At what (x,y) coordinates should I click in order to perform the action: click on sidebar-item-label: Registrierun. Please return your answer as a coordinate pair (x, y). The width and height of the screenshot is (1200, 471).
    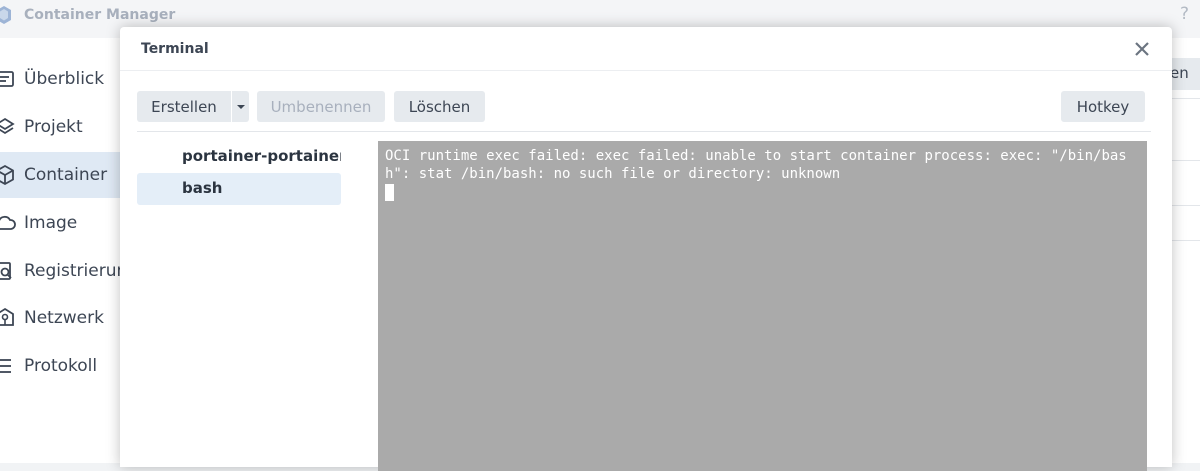
    Looking at the image, I should click on (76, 271).